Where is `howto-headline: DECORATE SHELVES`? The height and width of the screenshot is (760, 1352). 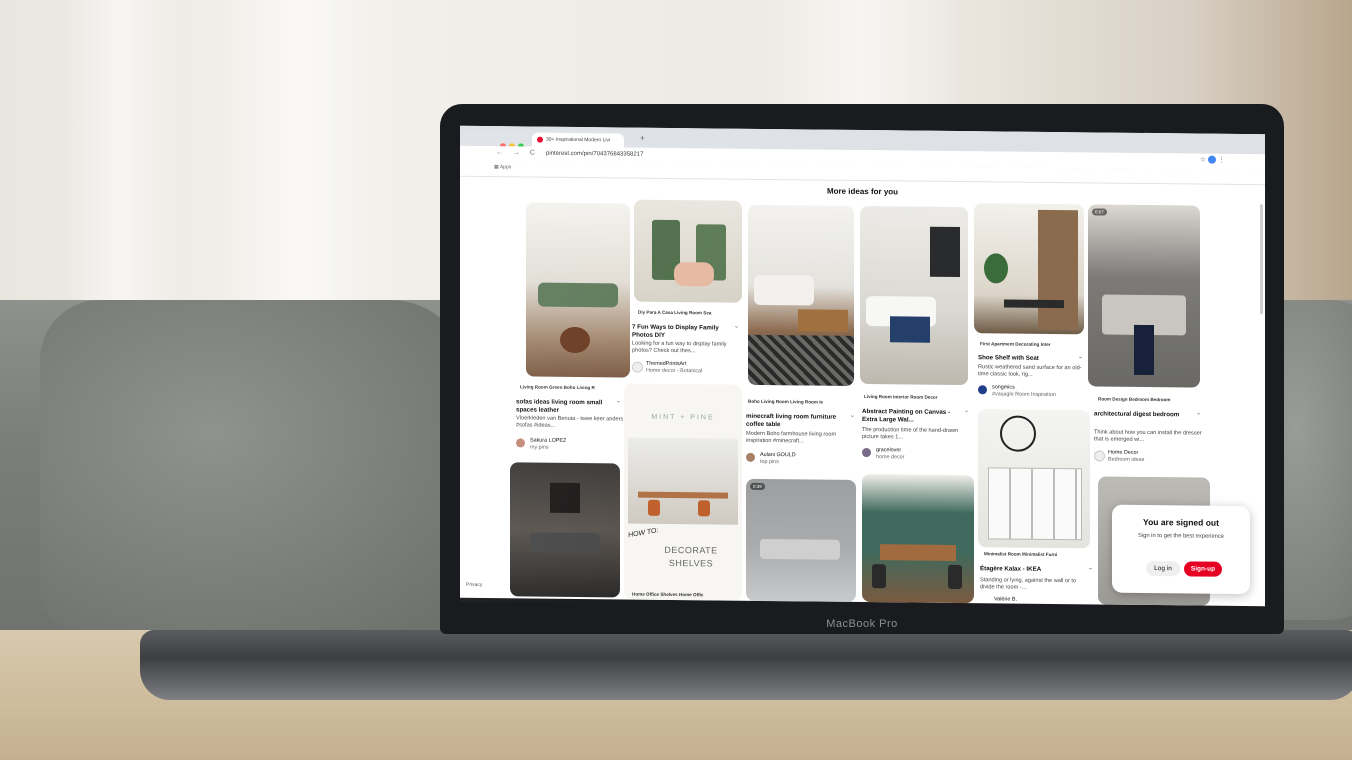 howto-headline: DECORATE SHELVES is located at coordinates (691, 556).